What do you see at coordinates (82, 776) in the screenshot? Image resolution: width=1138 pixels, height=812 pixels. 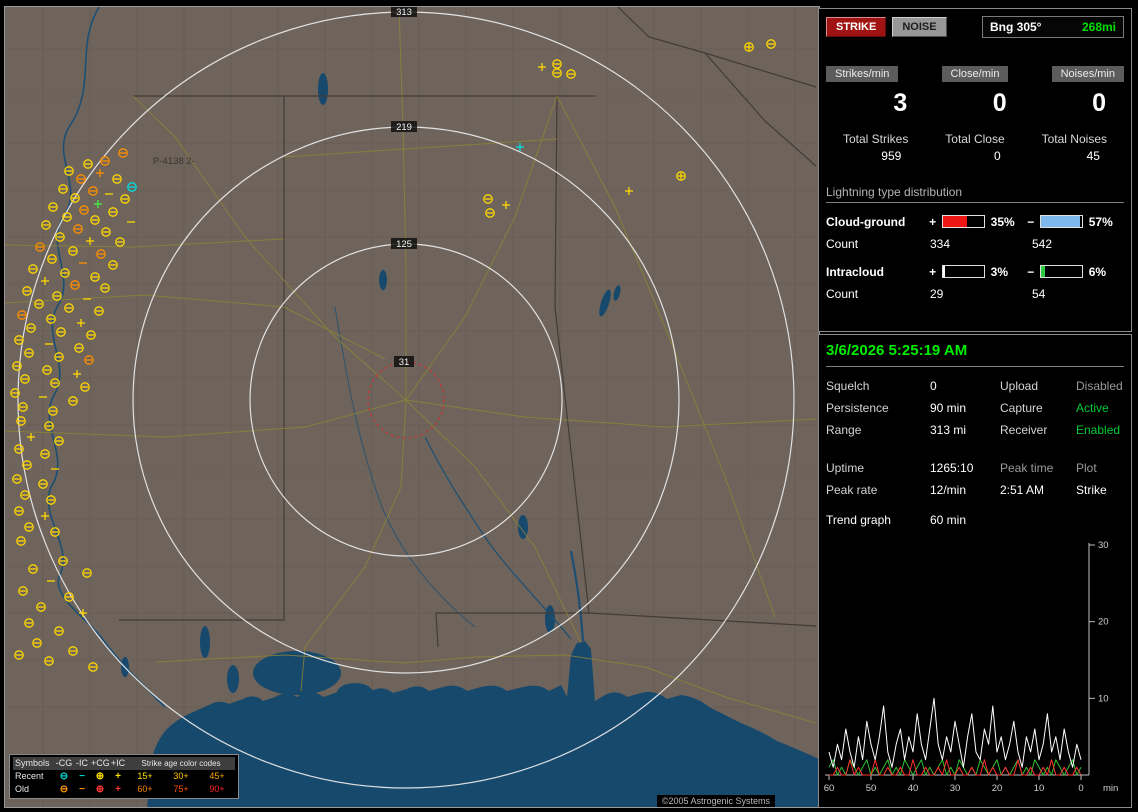 I see `recent-neg-ic-icon: −` at bounding box center [82, 776].